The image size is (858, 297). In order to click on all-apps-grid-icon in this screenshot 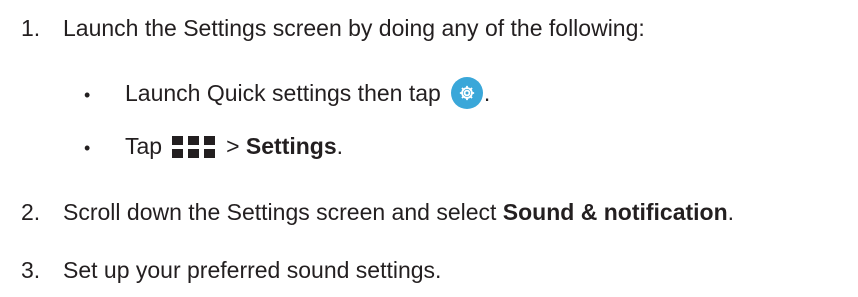, I will do `click(194, 146)`.